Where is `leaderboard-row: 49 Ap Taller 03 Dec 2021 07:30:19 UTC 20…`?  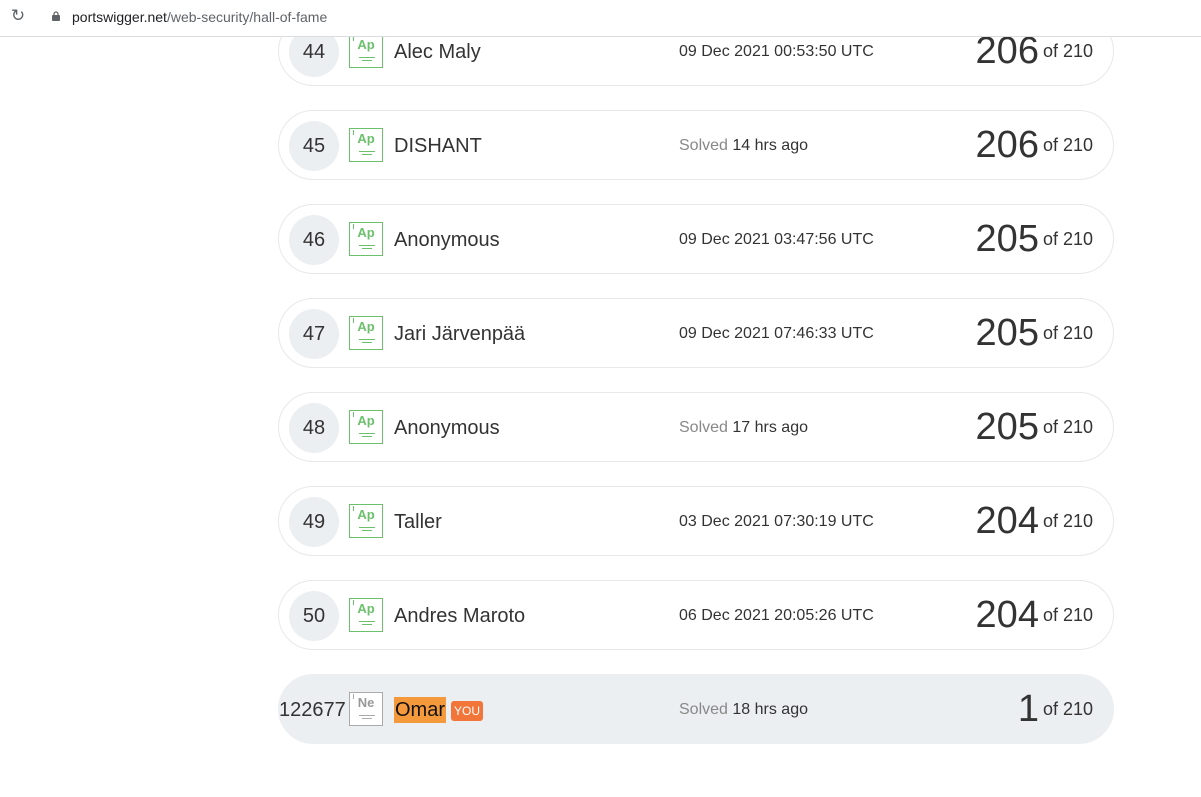 leaderboard-row: 49 Ap Taller 03 Dec 2021 07:30:19 UTC 20… is located at coordinates (696, 521).